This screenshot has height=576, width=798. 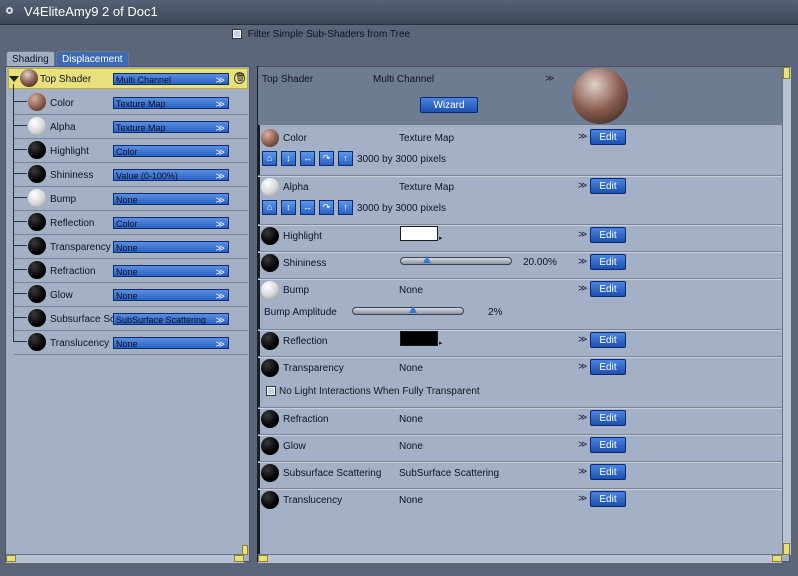 What do you see at coordinates (37, 150) in the screenshot?
I see `sphere-highlight-icon` at bounding box center [37, 150].